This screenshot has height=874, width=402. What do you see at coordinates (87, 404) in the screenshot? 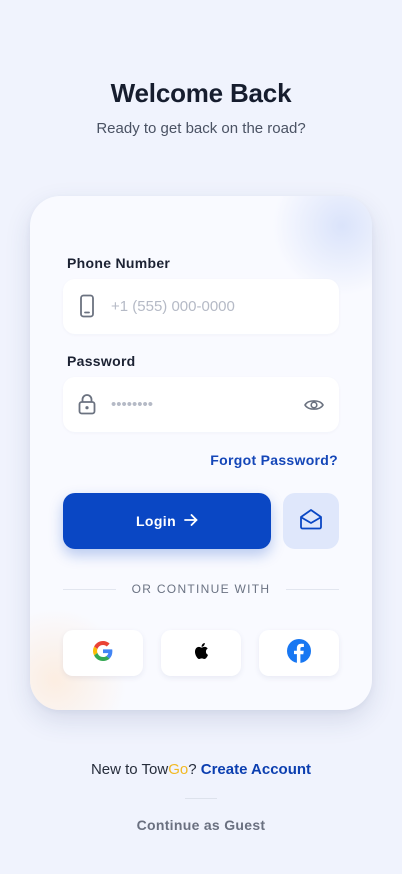
I see `lock-icon` at bounding box center [87, 404].